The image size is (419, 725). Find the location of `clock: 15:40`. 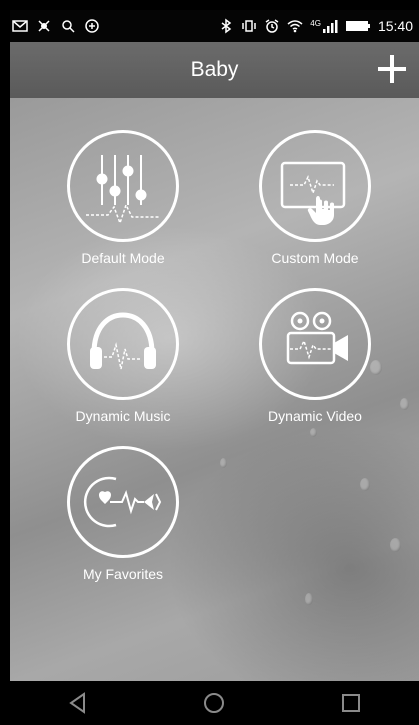

clock: 15:40 is located at coordinates (395, 26).